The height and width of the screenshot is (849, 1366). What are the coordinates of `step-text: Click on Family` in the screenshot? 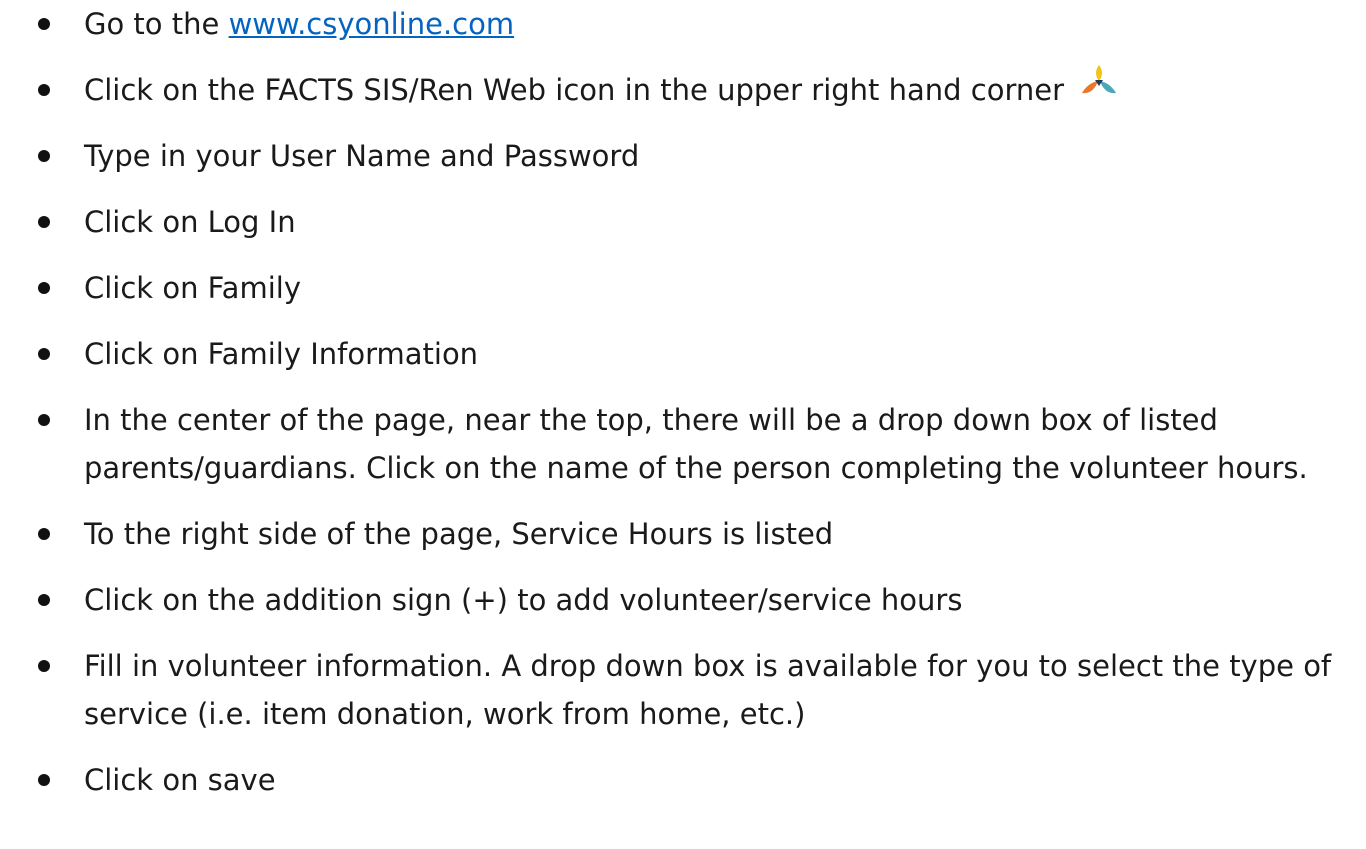 It's located at (192, 288).